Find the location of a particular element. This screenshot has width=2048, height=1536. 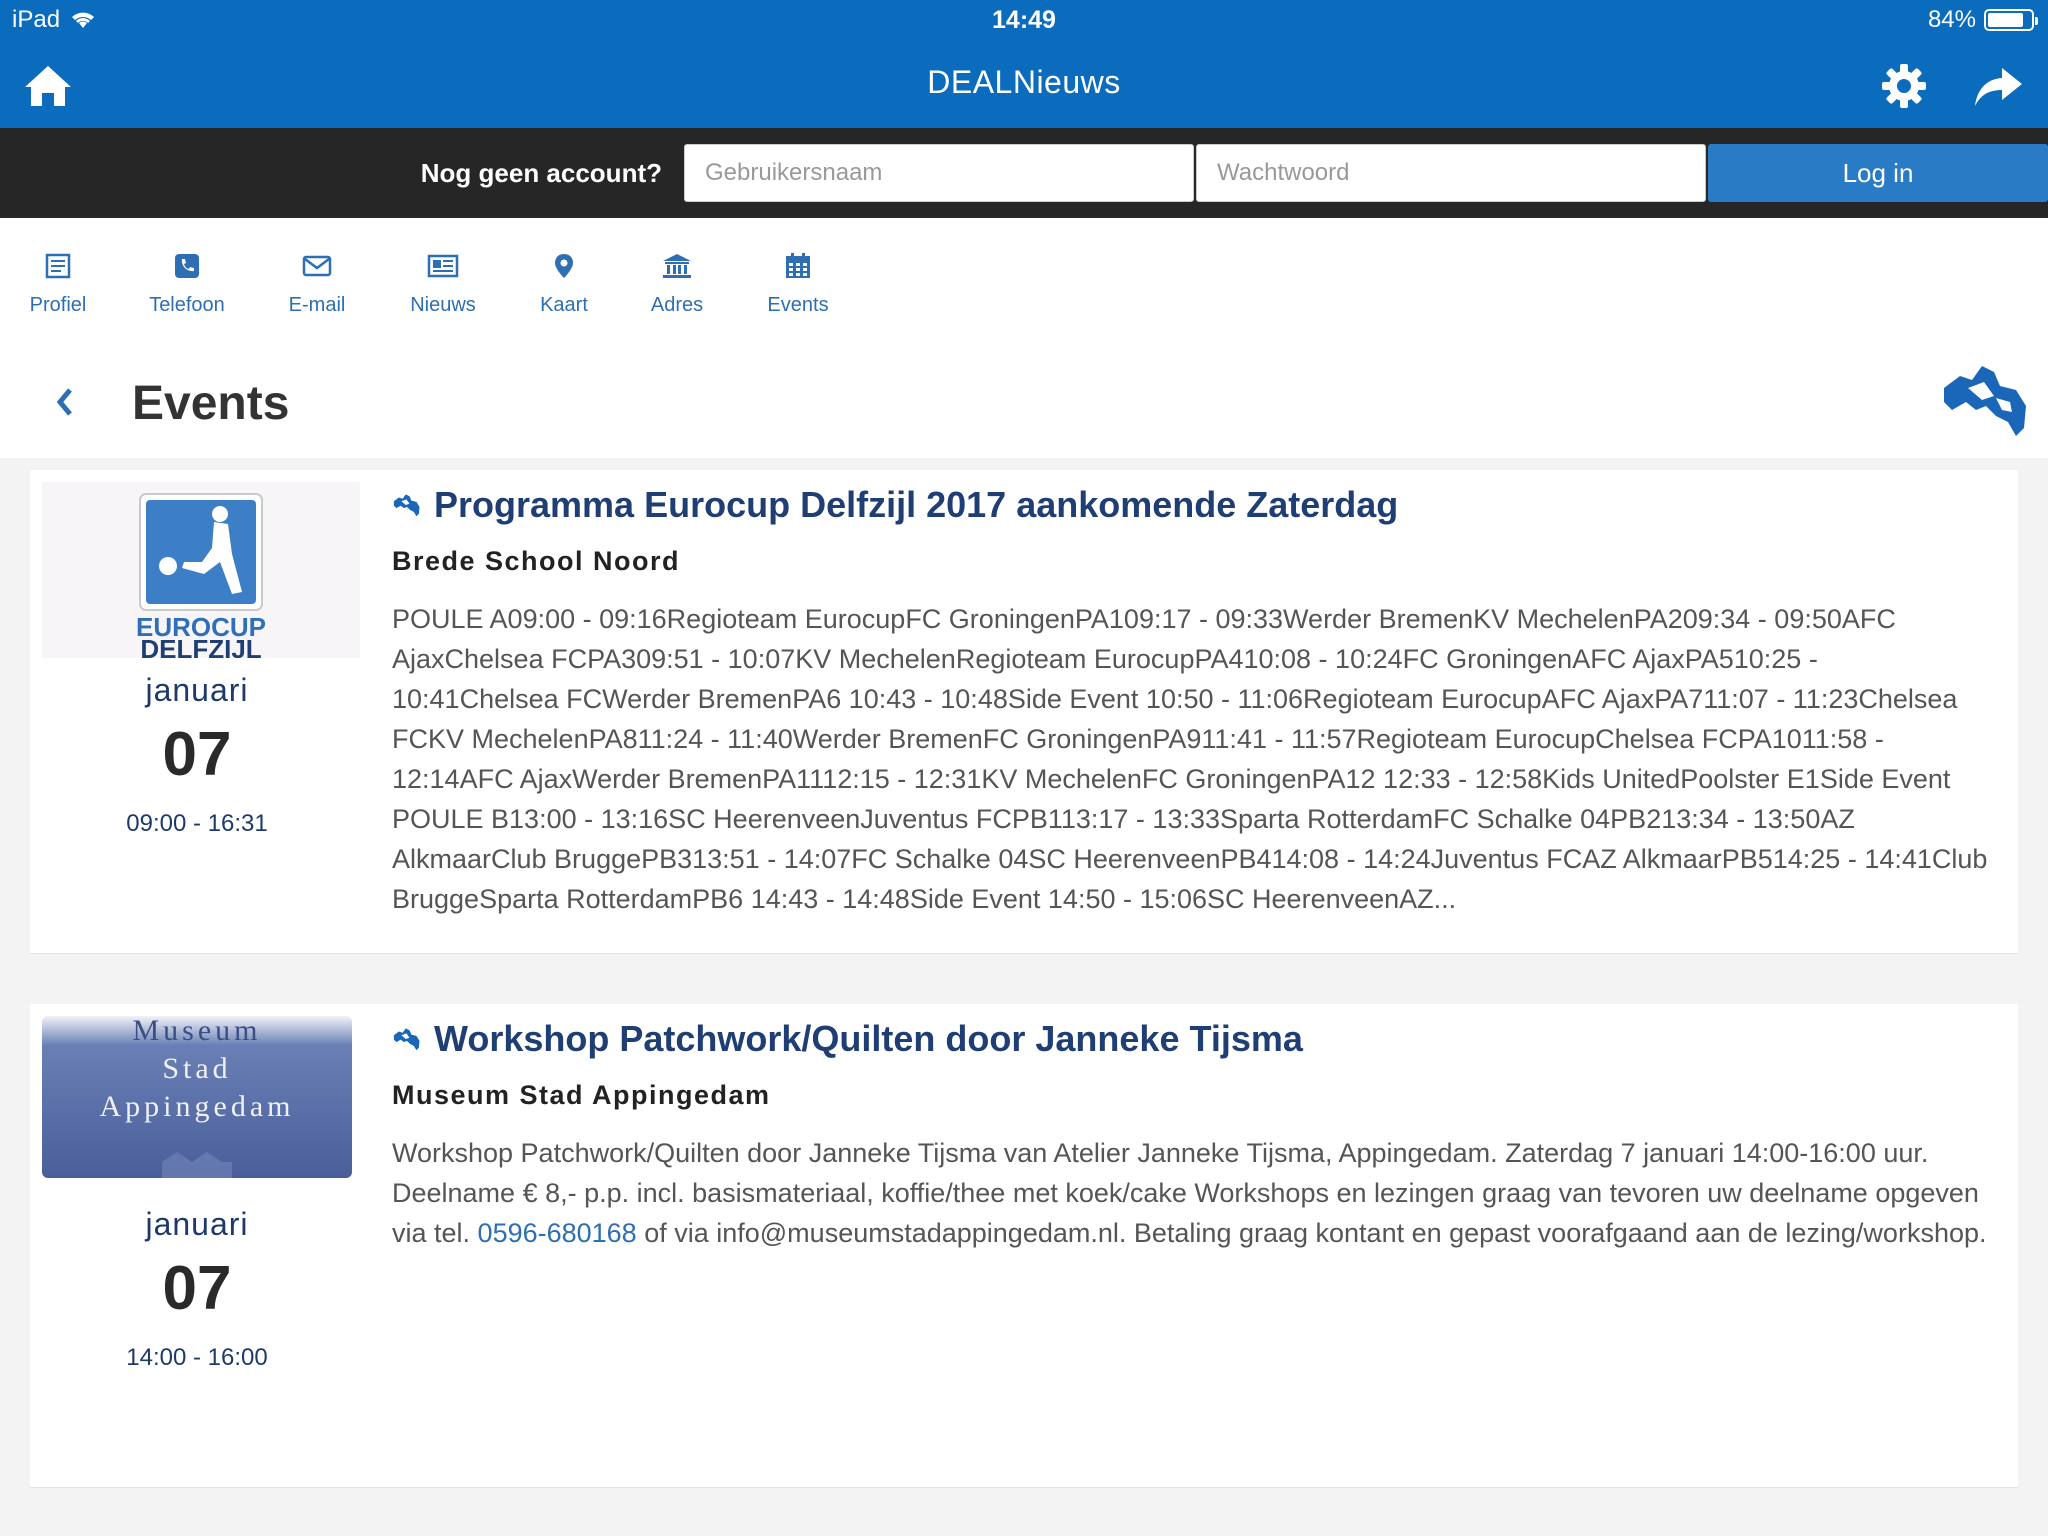

top-bar: iPad 14:49 84% DEALNieuws is located at coordinates (1024, 64).